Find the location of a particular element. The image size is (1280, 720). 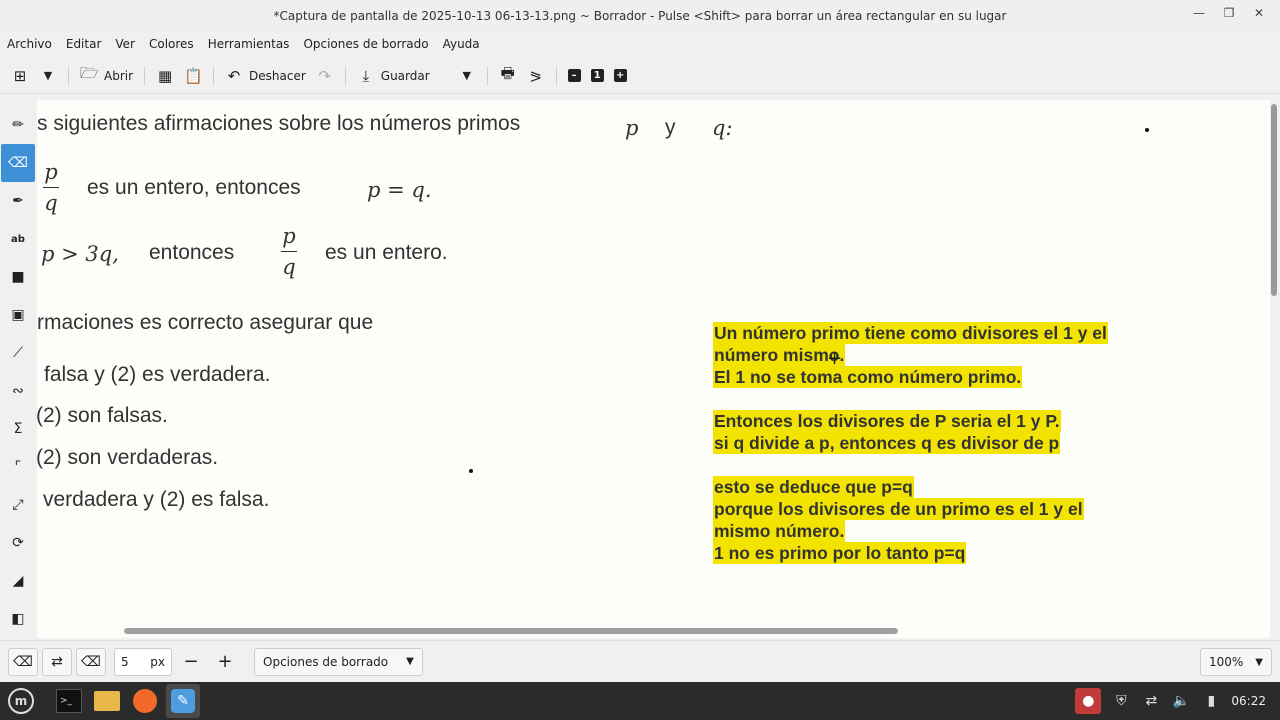

start-menu-button: m is located at coordinates (21, 701).